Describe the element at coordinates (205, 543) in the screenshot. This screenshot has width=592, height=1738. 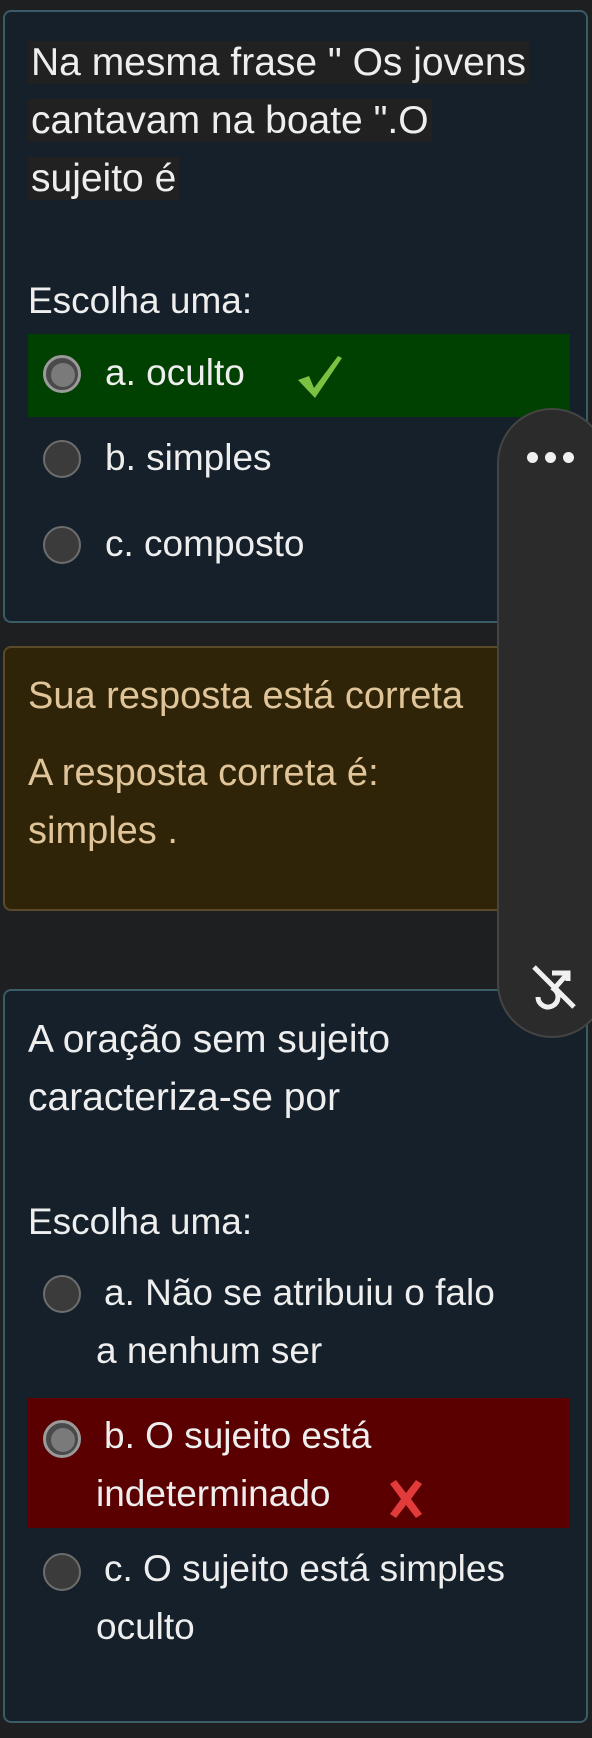
I see `option-label: c. composto` at that location.